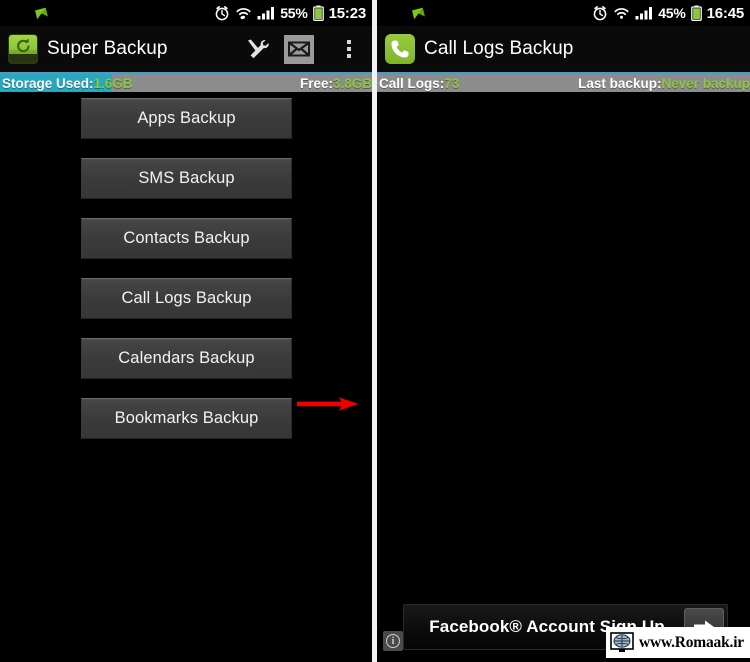 This screenshot has height=662, width=750. What do you see at coordinates (186, 178) in the screenshot?
I see `sms-backup-button: SMS Backup` at bounding box center [186, 178].